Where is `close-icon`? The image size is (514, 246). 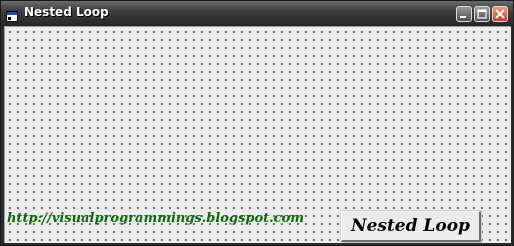 close-icon is located at coordinates (500, 14).